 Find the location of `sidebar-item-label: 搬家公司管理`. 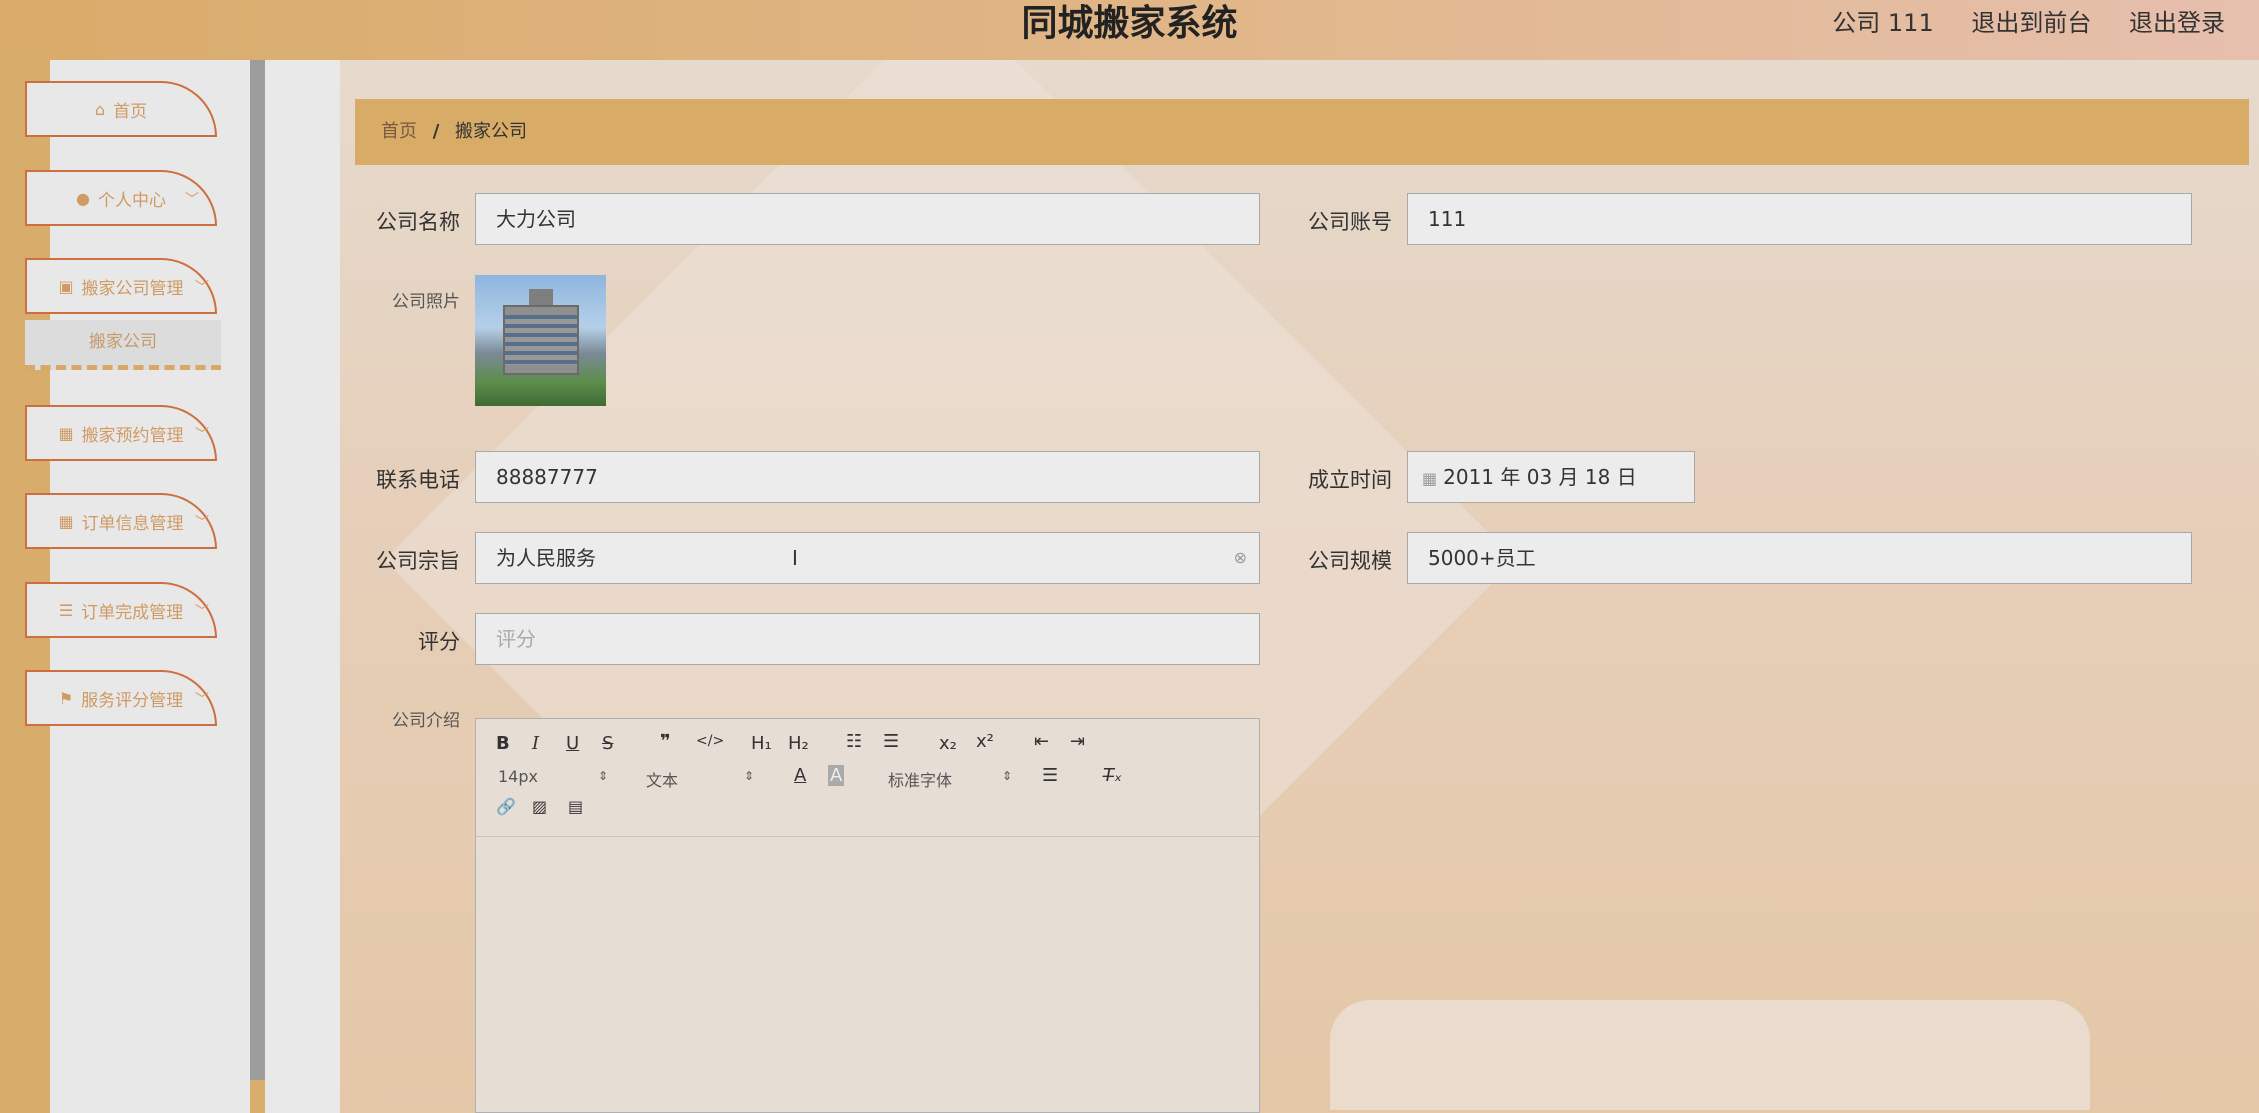

sidebar-item-label: 搬家公司管理 is located at coordinates (132, 288).